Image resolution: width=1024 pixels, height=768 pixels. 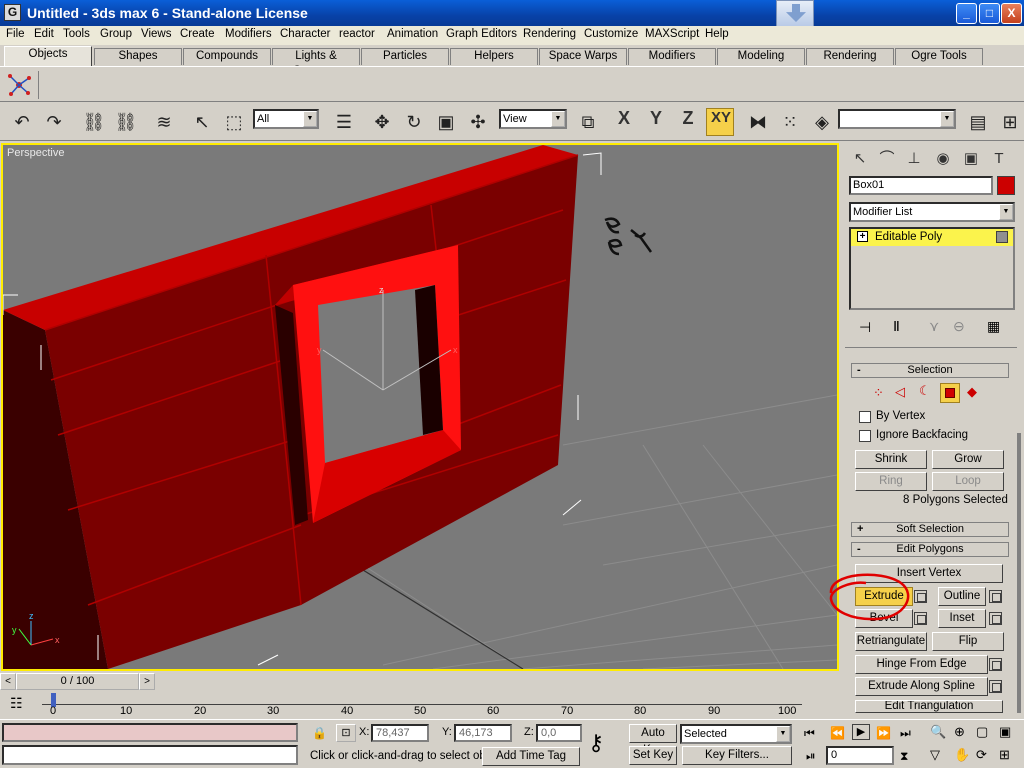 What do you see at coordinates (412, 34) in the screenshot?
I see `menu-animation: Animation` at bounding box center [412, 34].